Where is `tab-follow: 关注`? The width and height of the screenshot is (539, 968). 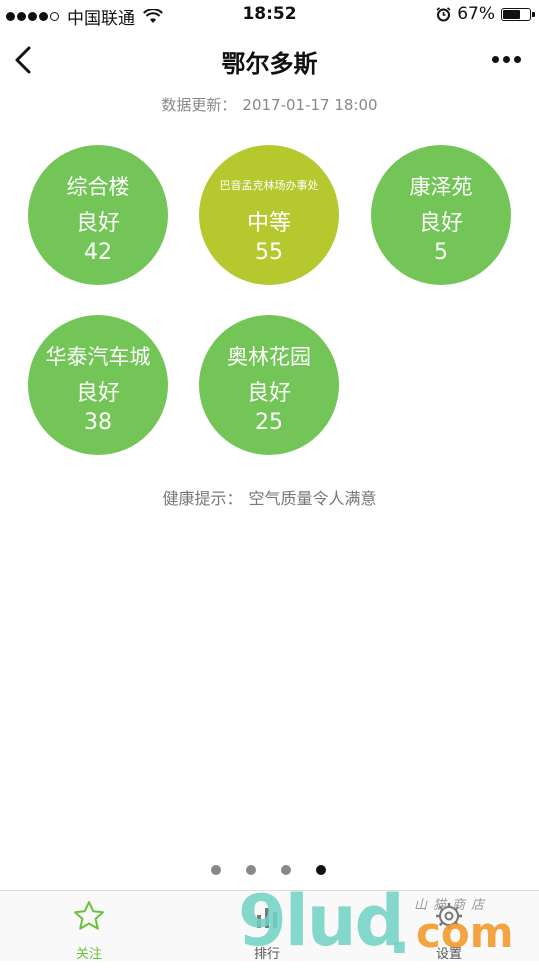
tab-follow: 关注 is located at coordinates (89, 926).